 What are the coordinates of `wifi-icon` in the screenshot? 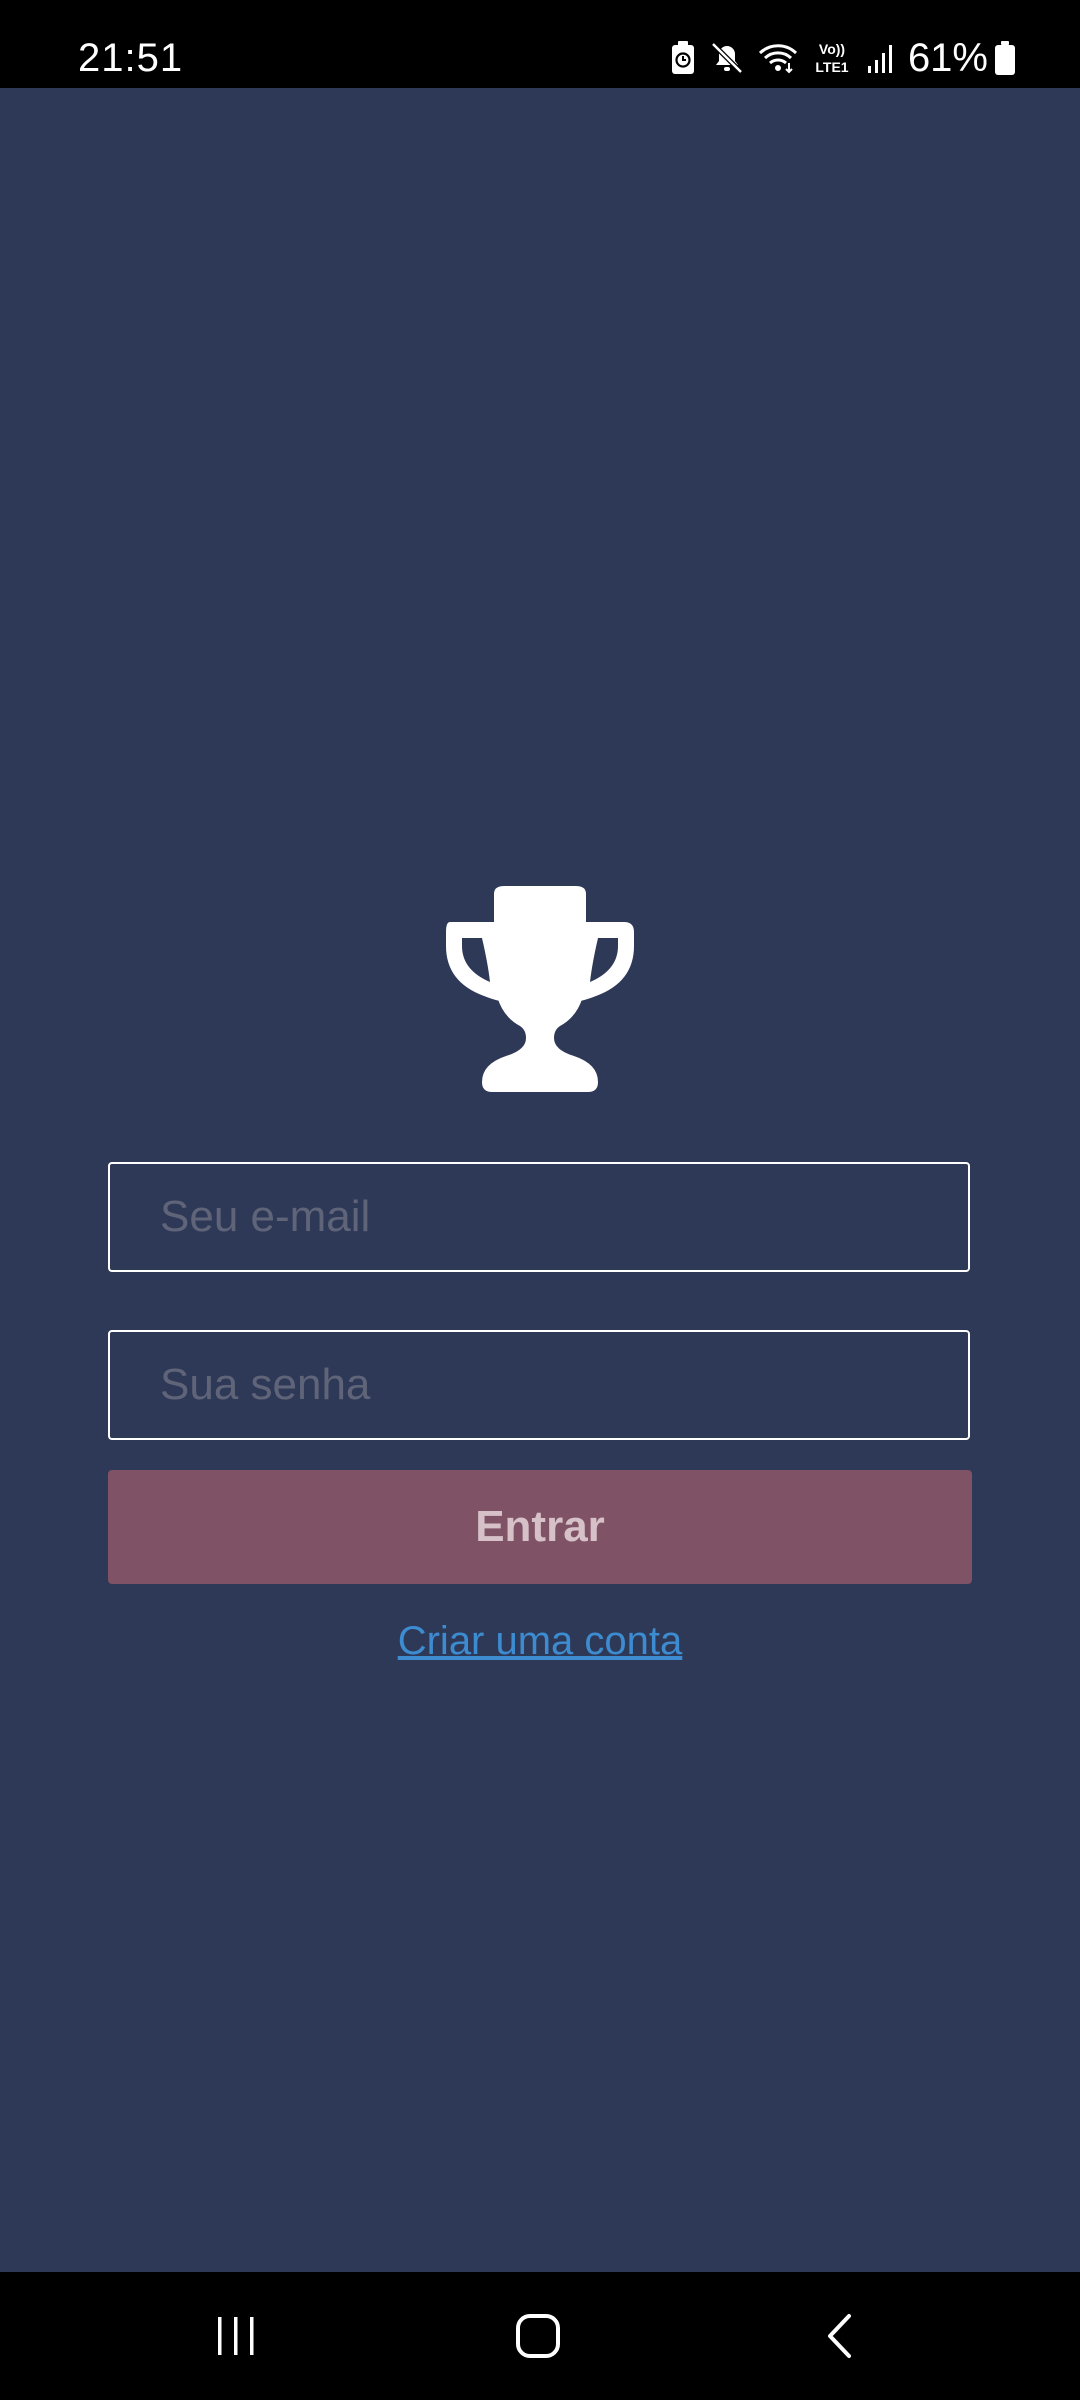 It's located at (777, 59).